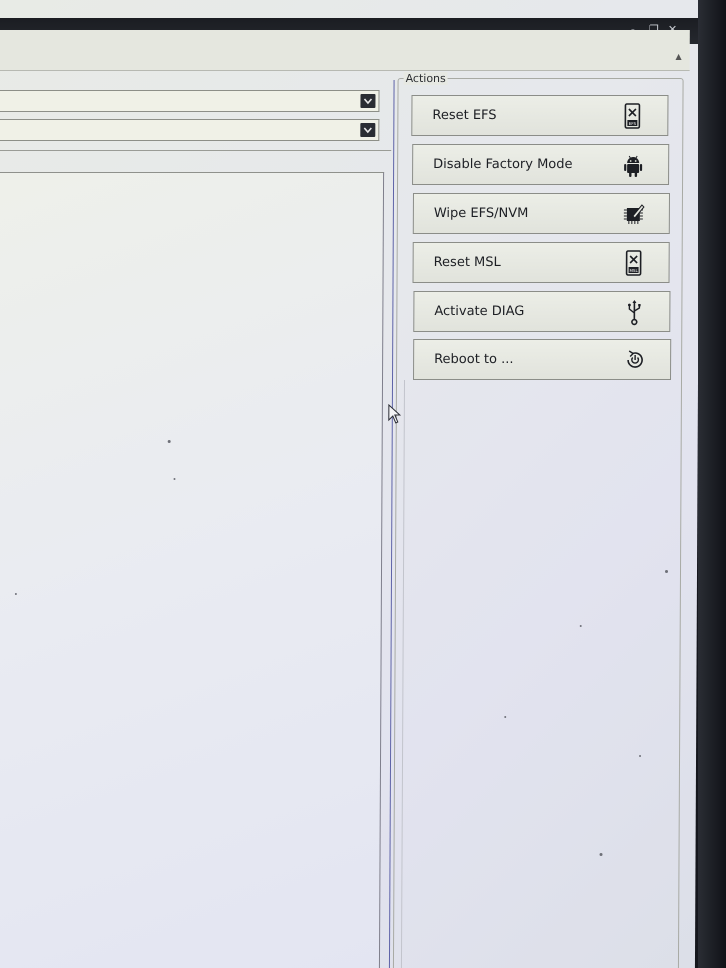 This screenshot has height=968, width=726. Describe the element at coordinates (542, 311) in the screenshot. I see `activate-diag-button: Activate DIAG` at that location.